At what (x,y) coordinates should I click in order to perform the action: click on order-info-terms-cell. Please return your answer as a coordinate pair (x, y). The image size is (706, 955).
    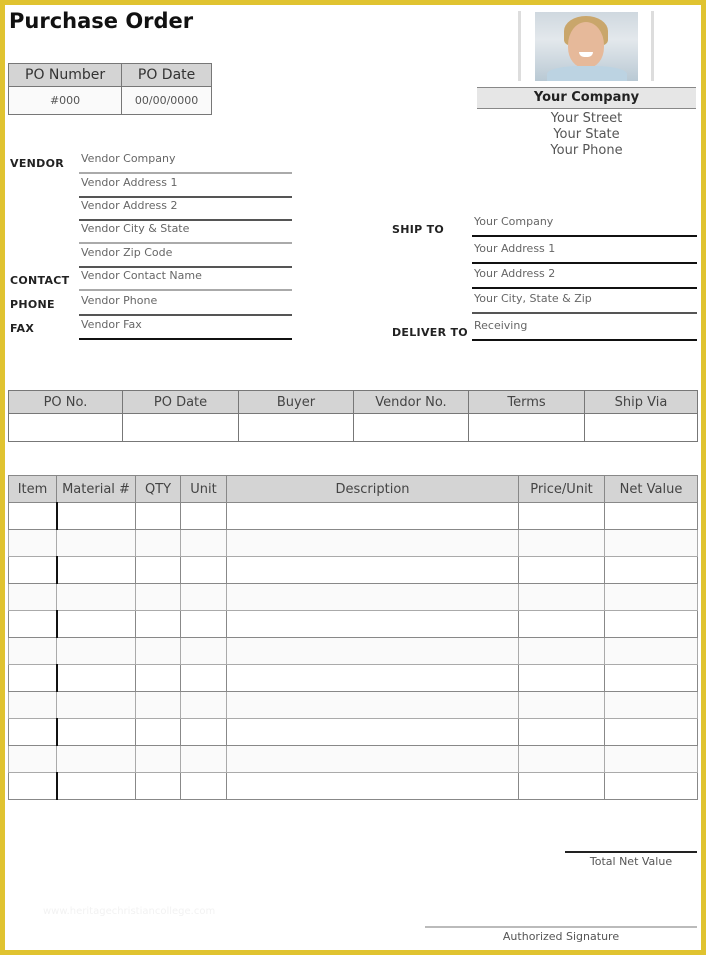
    Looking at the image, I should click on (526, 427).